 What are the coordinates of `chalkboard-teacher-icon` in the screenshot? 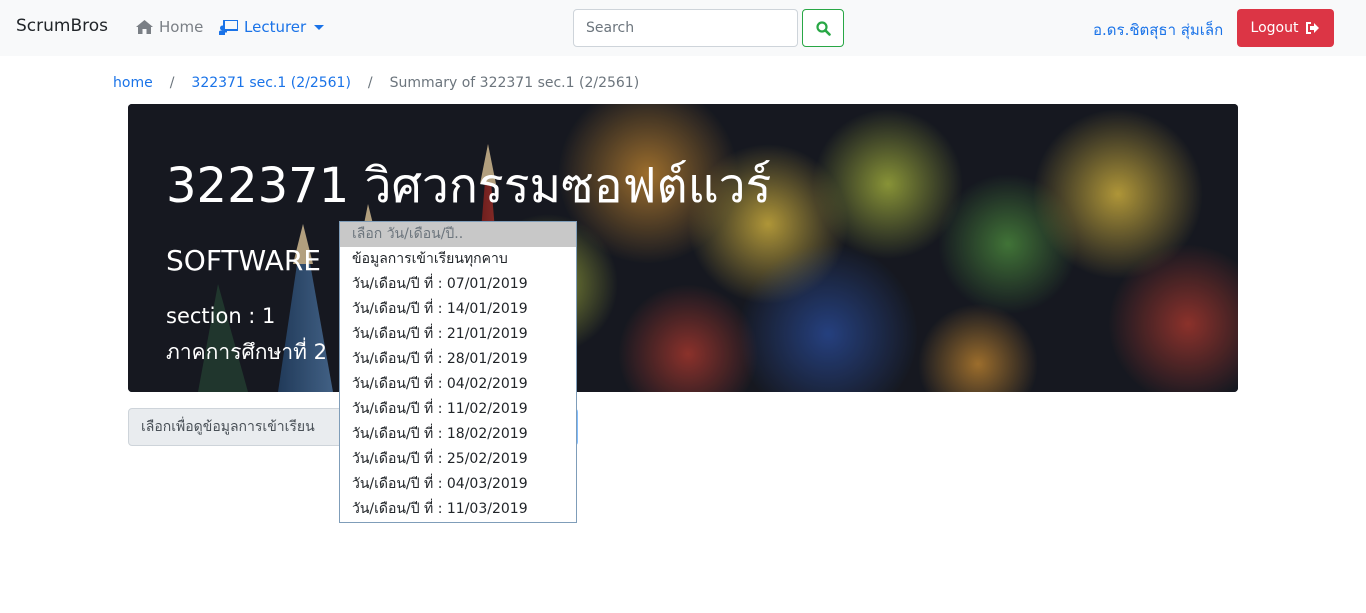 It's located at (228, 27).